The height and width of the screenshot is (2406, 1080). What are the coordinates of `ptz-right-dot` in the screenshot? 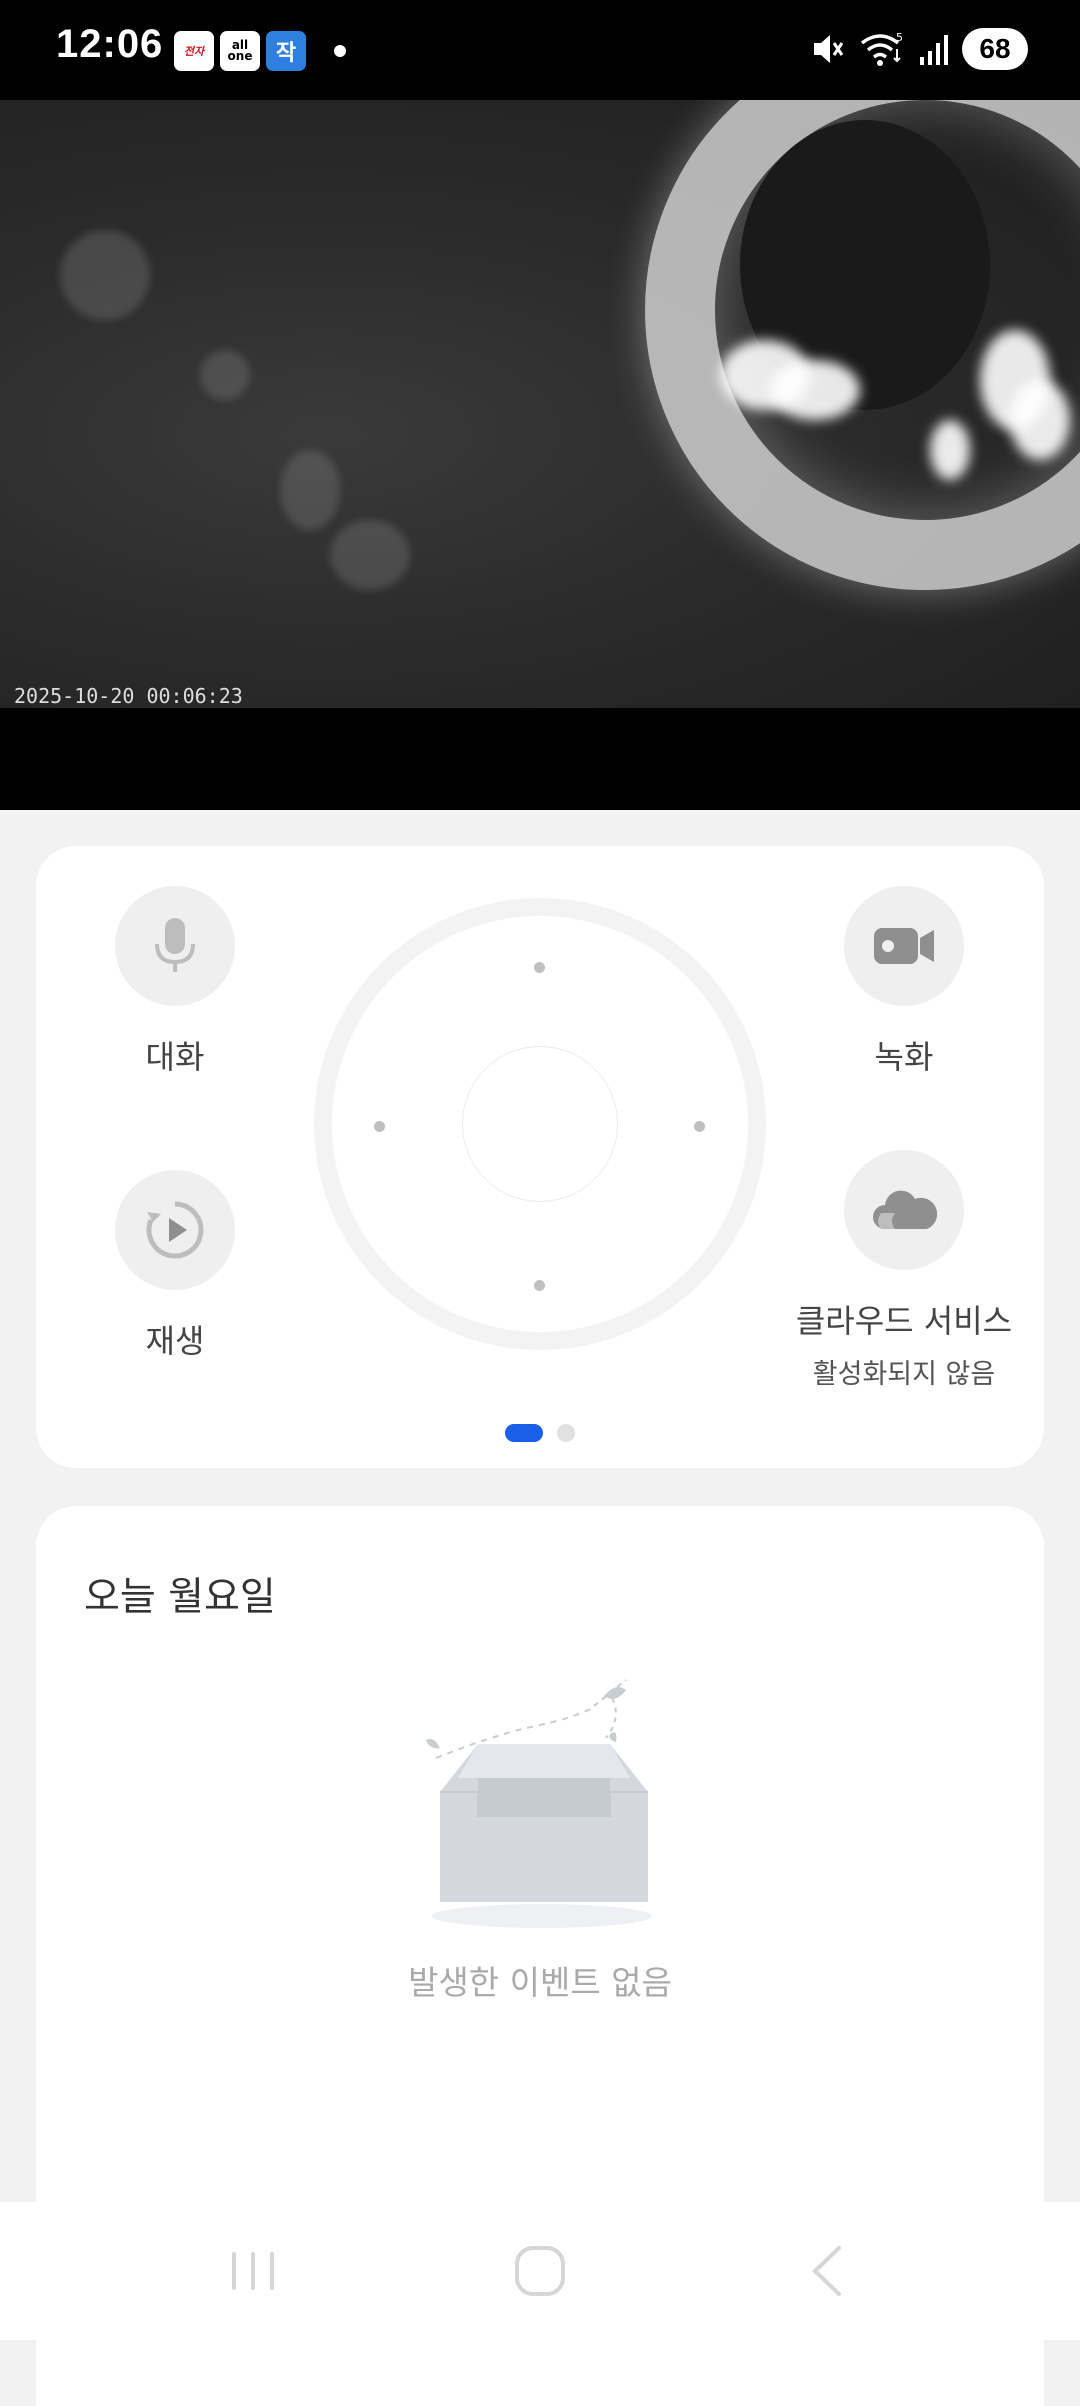 It's located at (699, 1126).